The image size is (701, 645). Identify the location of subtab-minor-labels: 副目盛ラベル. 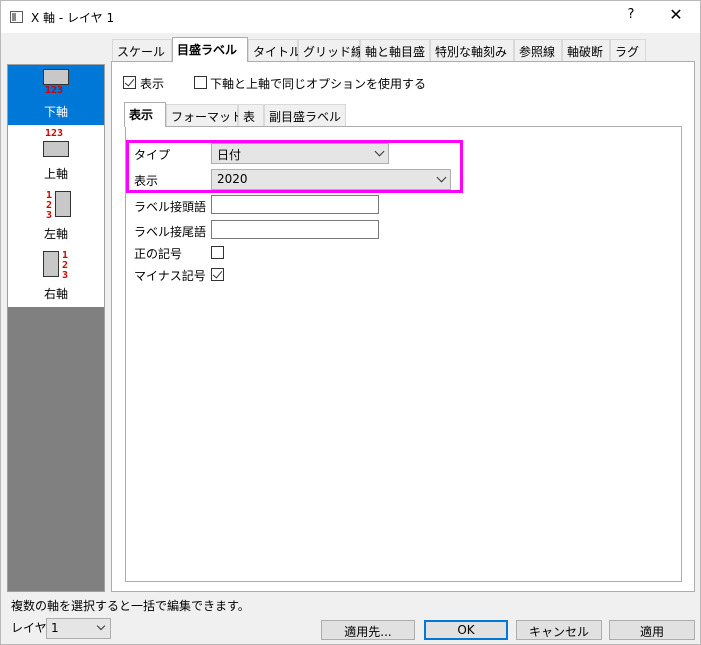
(305, 115).